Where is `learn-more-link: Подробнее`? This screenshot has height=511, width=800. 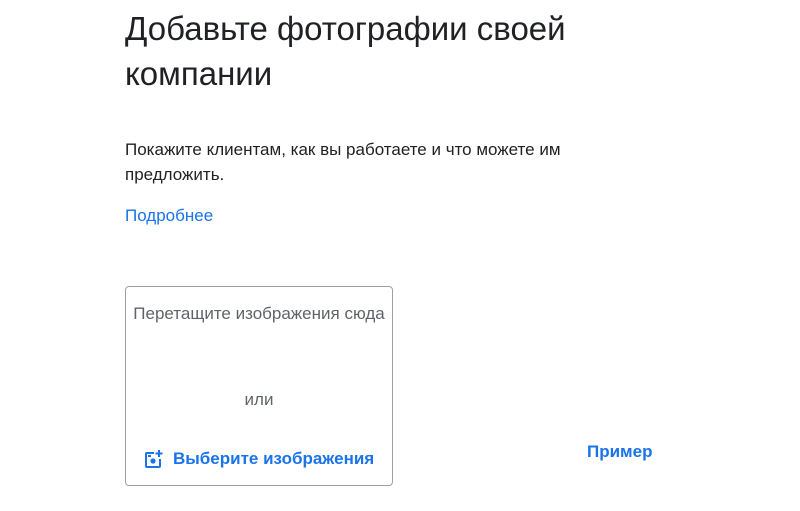
learn-more-link: Подробнее is located at coordinates (169, 216).